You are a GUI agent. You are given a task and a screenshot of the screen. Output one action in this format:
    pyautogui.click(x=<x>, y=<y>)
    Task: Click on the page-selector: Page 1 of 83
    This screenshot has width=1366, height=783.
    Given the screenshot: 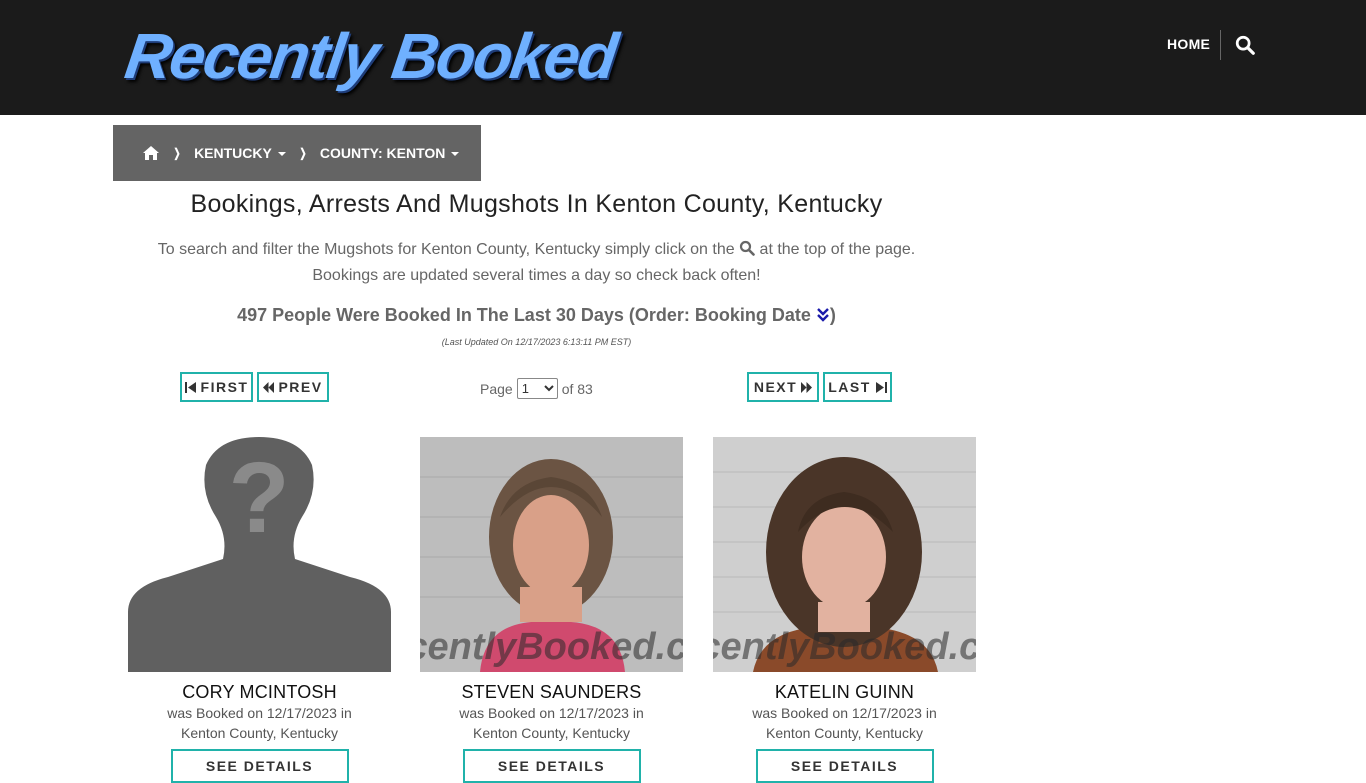 What is the action you would take?
    pyautogui.click(x=536, y=388)
    